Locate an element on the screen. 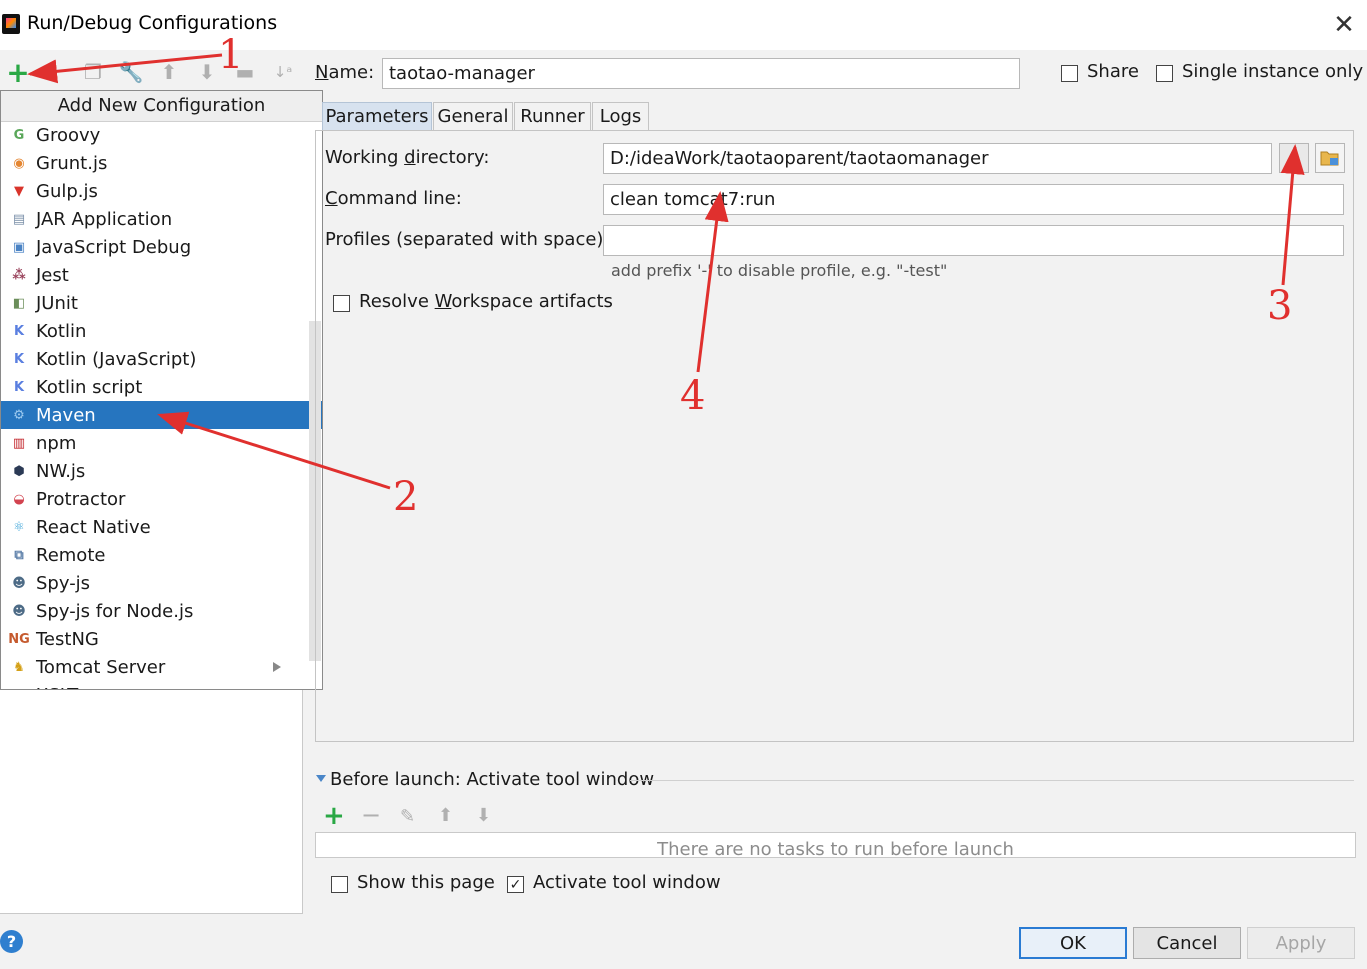 Image resolution: width=1367 pixels, height=969 pixels. config-type-label: JUnit is located at coordinates (57, 303).